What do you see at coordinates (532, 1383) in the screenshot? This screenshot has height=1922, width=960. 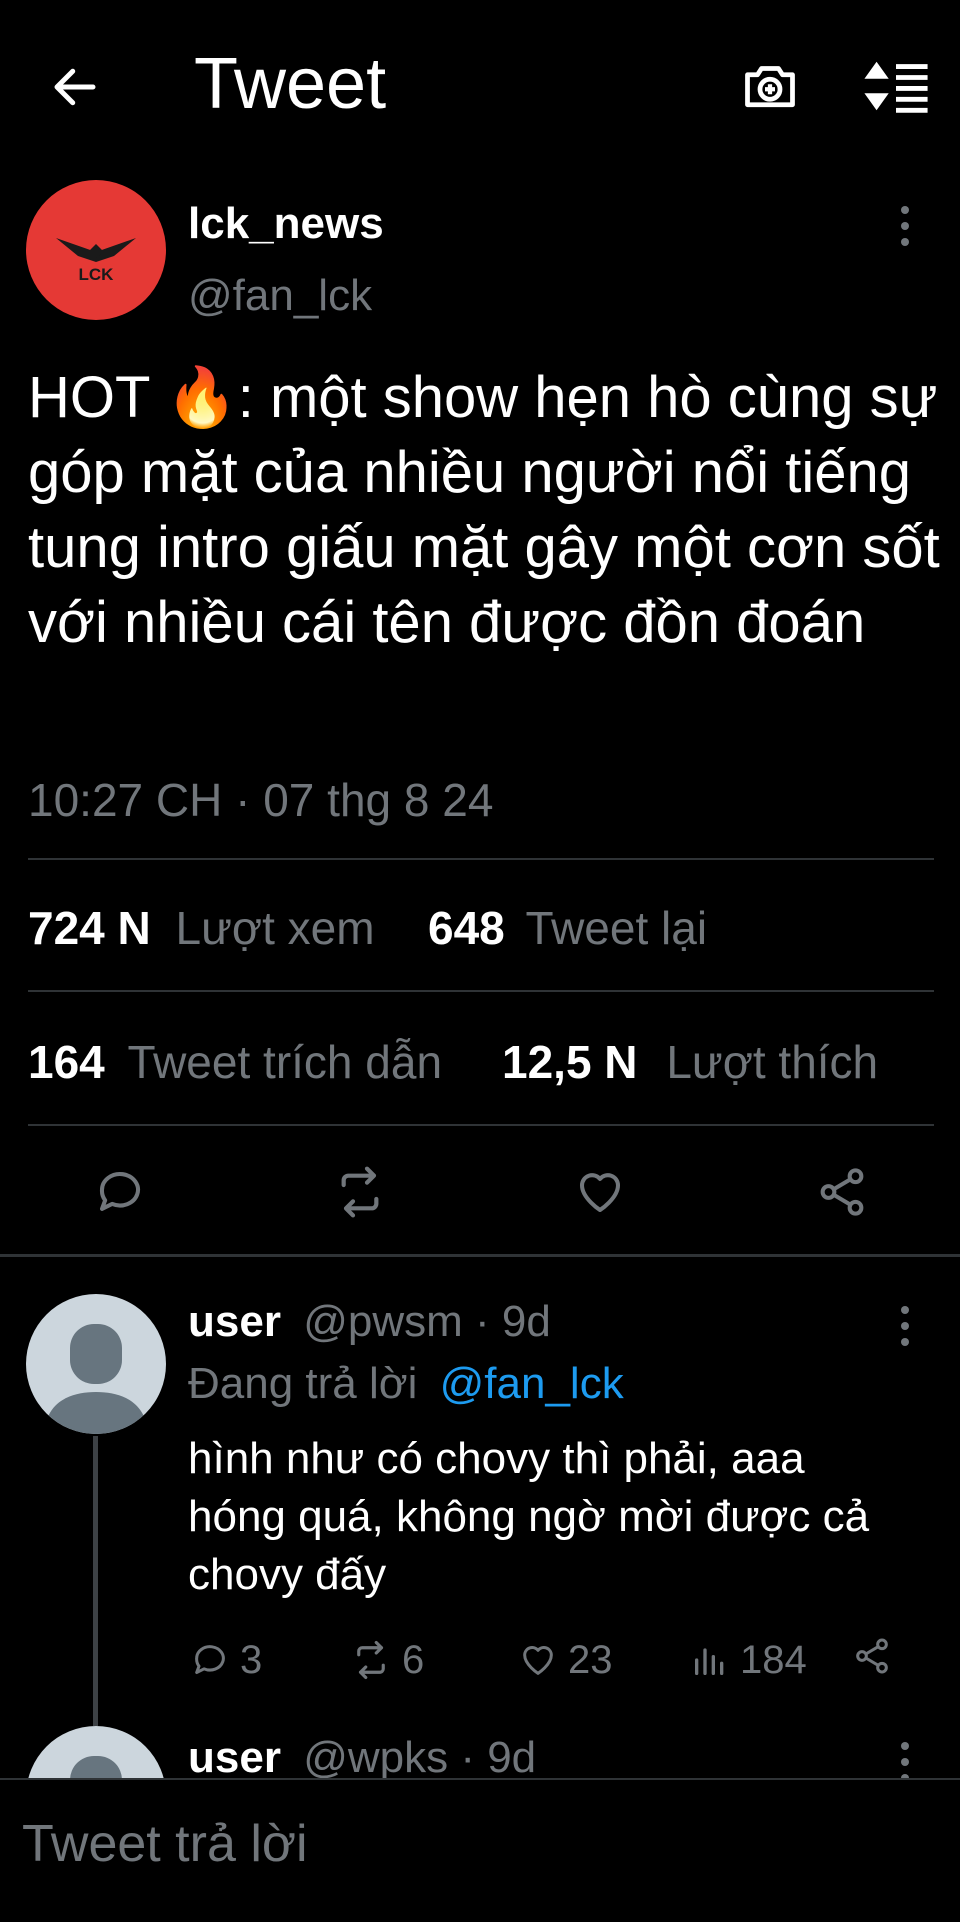 I see `replying-mention-link: @fan_lck` at bounding box center [532, 1383].